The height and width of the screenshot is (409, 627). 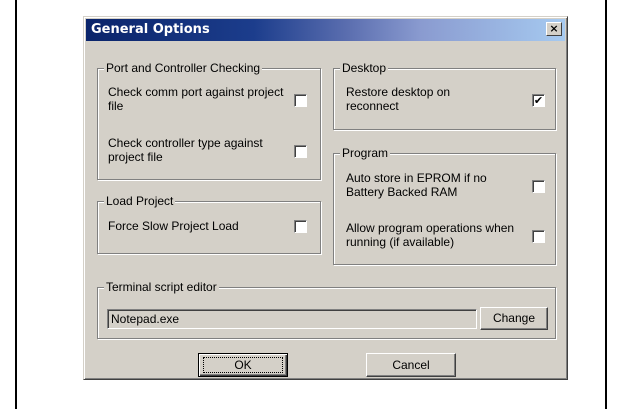 I want to click on close-icon: ×, so click(x=554, y=28).